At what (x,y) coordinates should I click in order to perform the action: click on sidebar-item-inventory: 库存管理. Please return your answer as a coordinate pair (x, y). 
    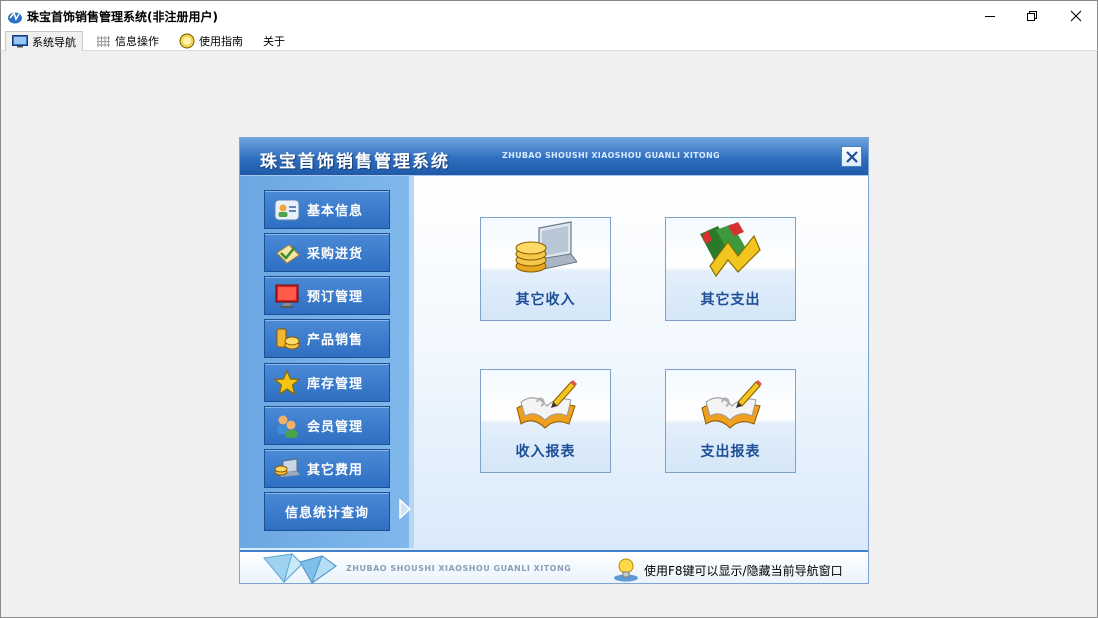
    Looking at the image, I should click on (327, 382).